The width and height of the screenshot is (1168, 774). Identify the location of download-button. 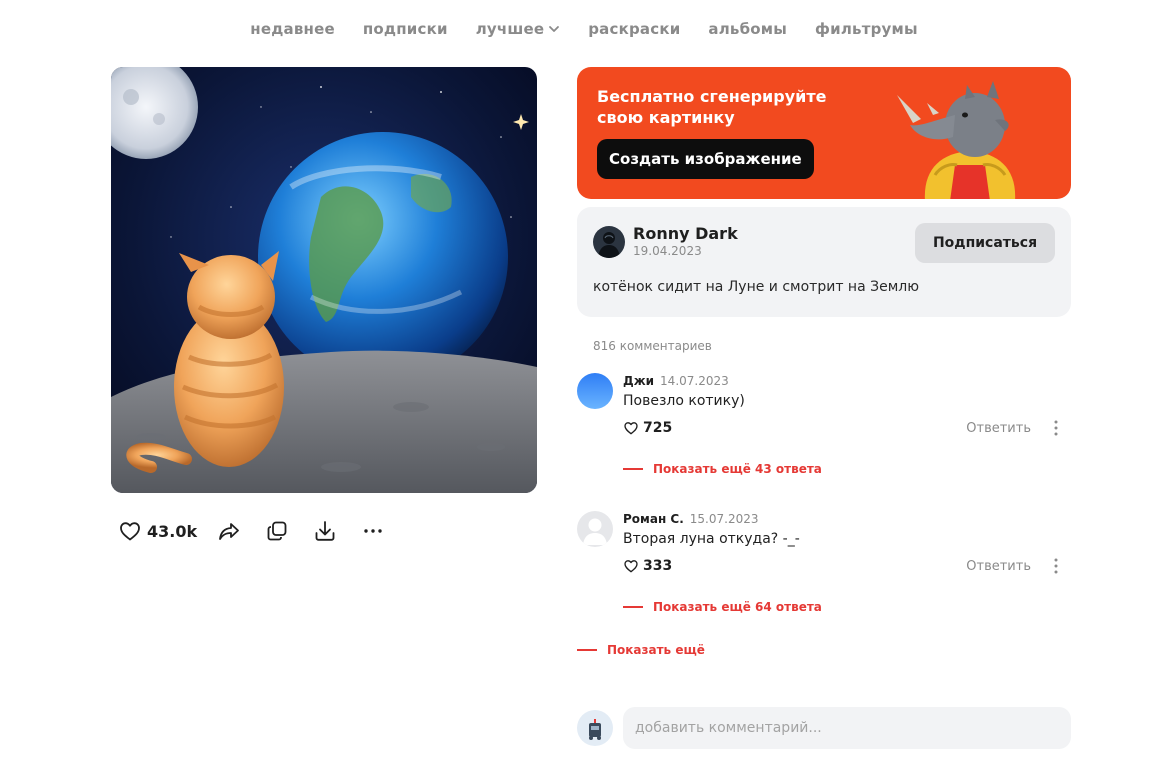
(325, 531).